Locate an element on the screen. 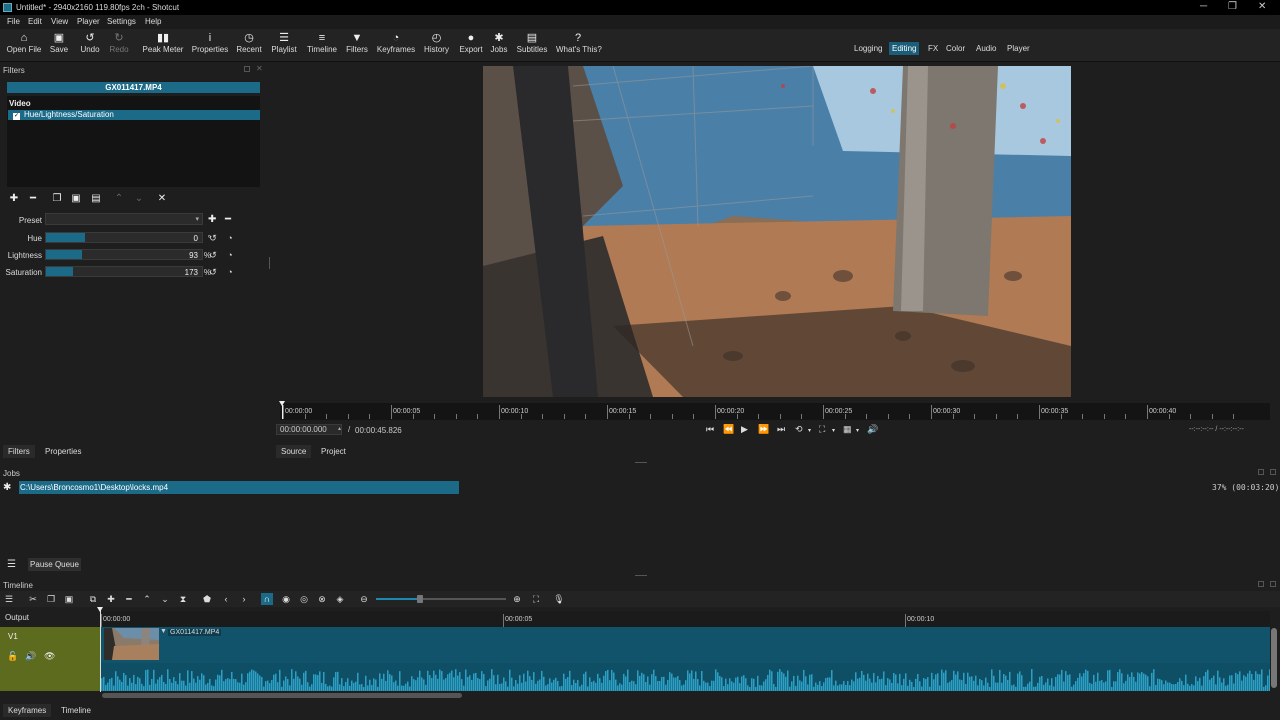  menu-settings: Settings is located at coordinates (121, 21).